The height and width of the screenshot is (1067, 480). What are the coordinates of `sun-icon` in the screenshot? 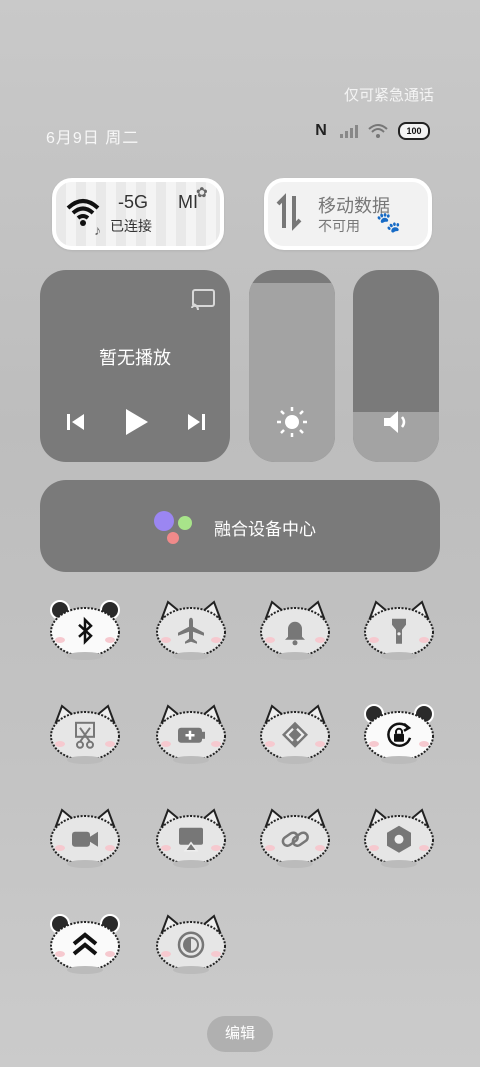 It's located at (292, 422).